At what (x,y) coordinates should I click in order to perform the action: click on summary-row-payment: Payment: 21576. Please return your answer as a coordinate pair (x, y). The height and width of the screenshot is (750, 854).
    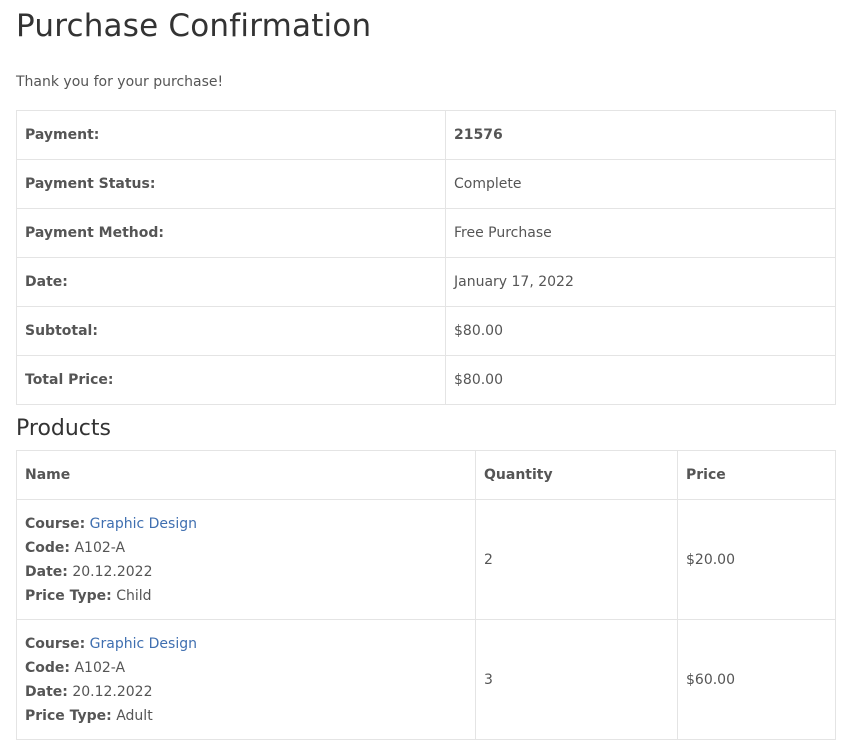
    Looking at the image, I should click on (426, 135).